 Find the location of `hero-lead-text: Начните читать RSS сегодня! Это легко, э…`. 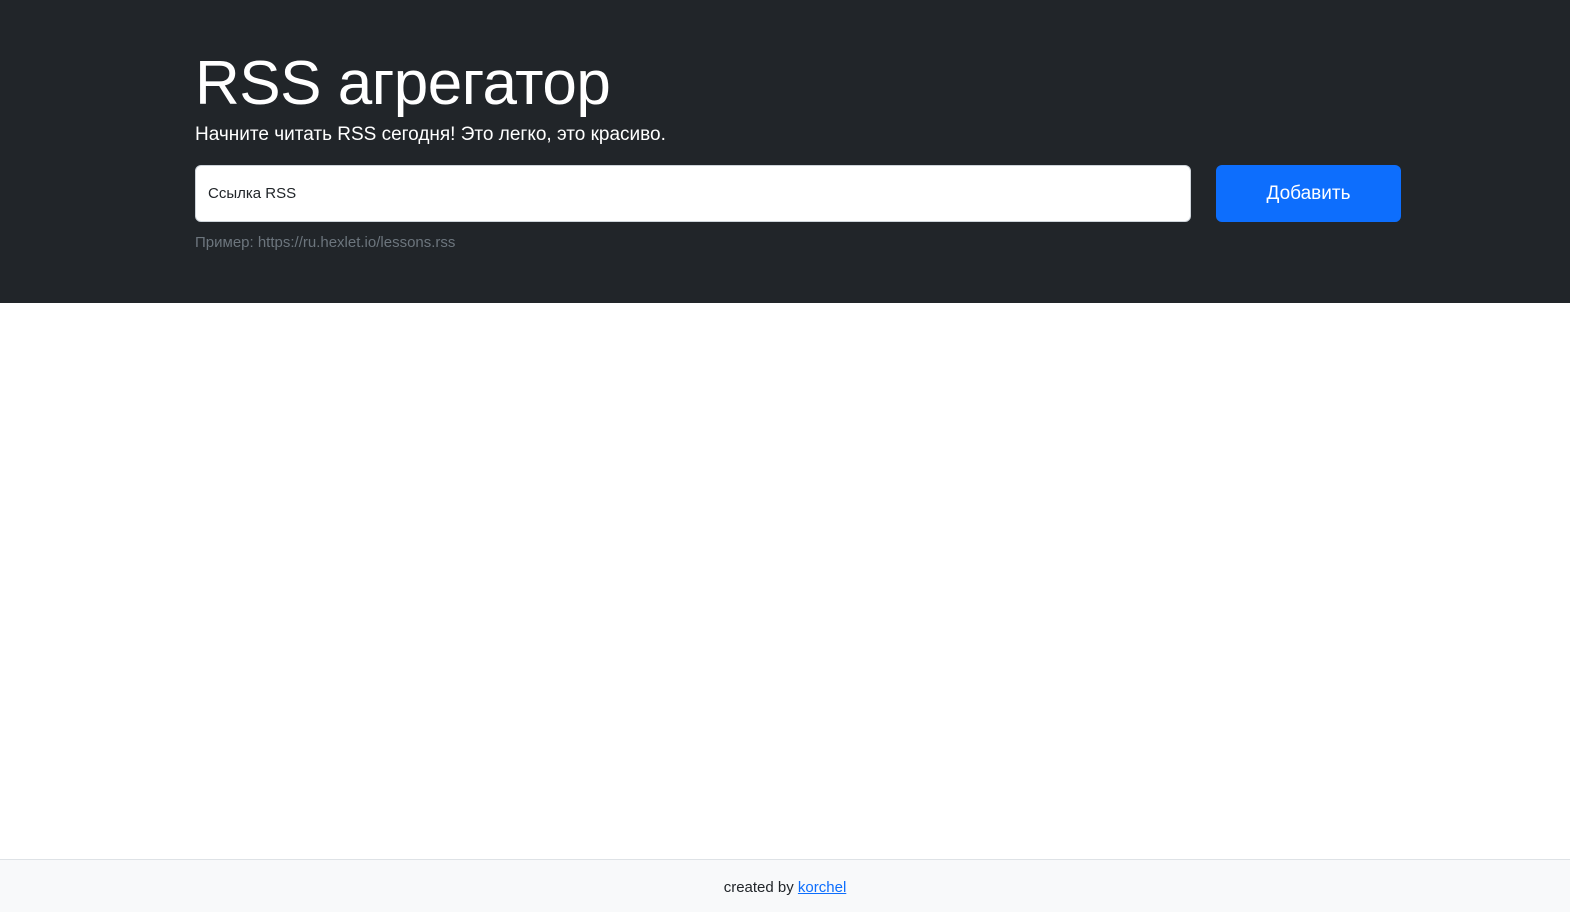

hero-lead-text: Начните читать RSS сегодня! Это легко, э… is located at coordinates (430, 134).